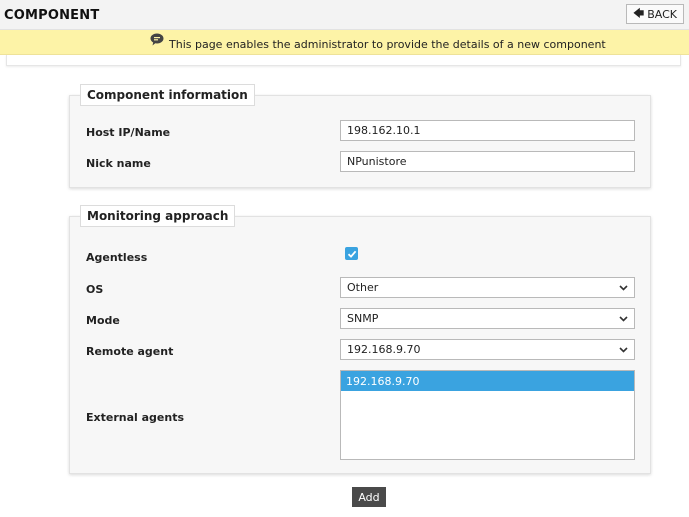  What do you see at coordinates (128, 132) in the screenshot?
I see `host-label: Host IP/Name` at bounding box center [128, 132].